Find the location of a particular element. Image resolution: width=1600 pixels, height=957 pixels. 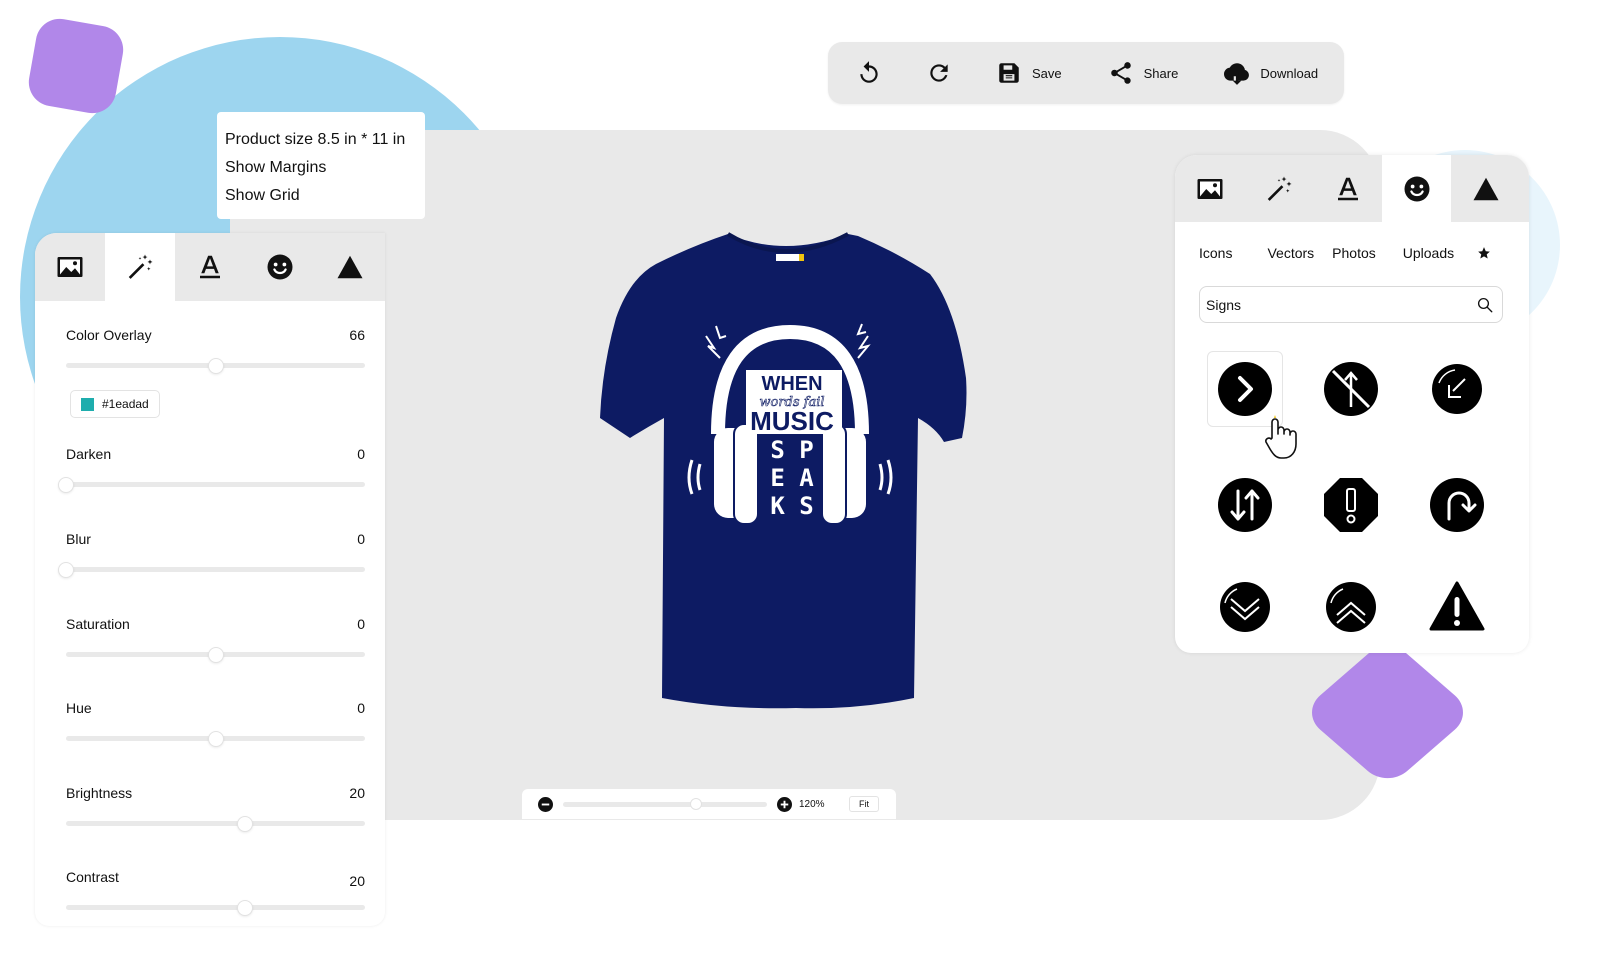

color-overlay-slider is located at coordinates (215, 365).